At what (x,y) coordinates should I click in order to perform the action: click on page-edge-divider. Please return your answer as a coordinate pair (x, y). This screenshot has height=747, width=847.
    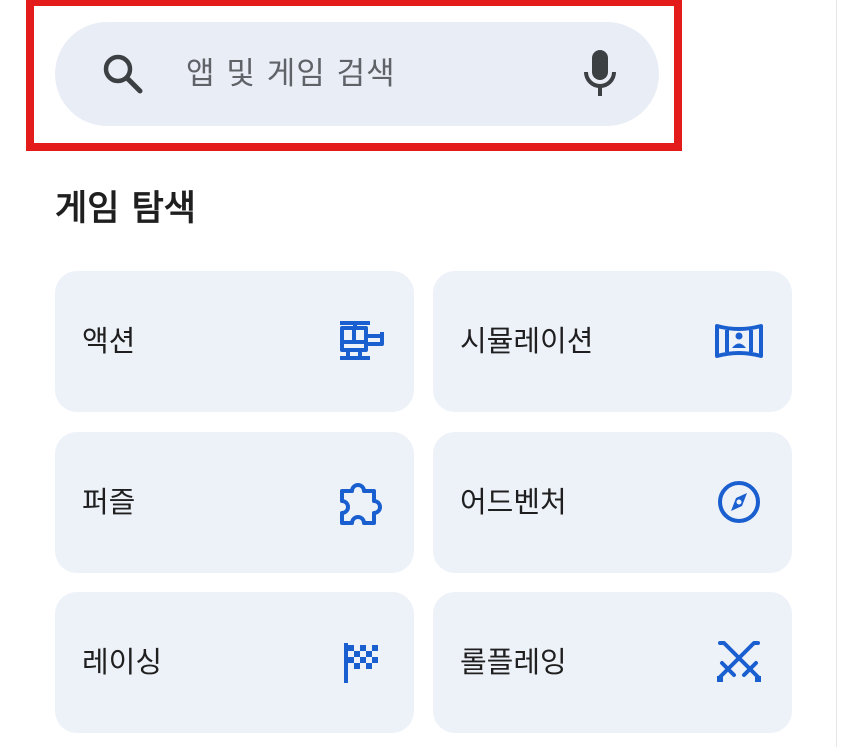
    Looking at the image, I should click on (836, 373).